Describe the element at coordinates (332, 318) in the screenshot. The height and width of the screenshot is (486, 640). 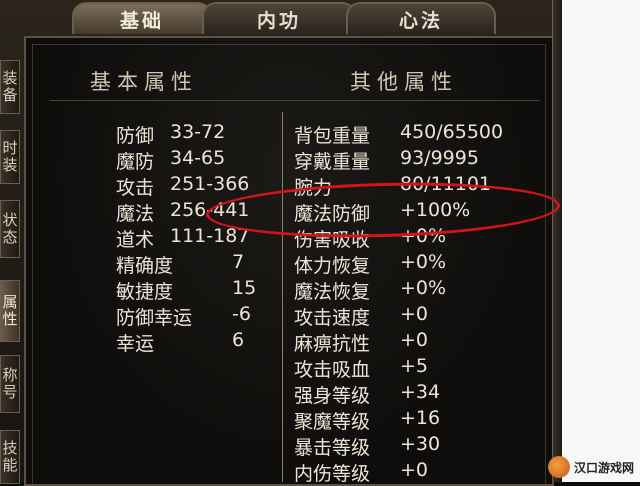
I see `stat-name: 攻击速度` at that location.